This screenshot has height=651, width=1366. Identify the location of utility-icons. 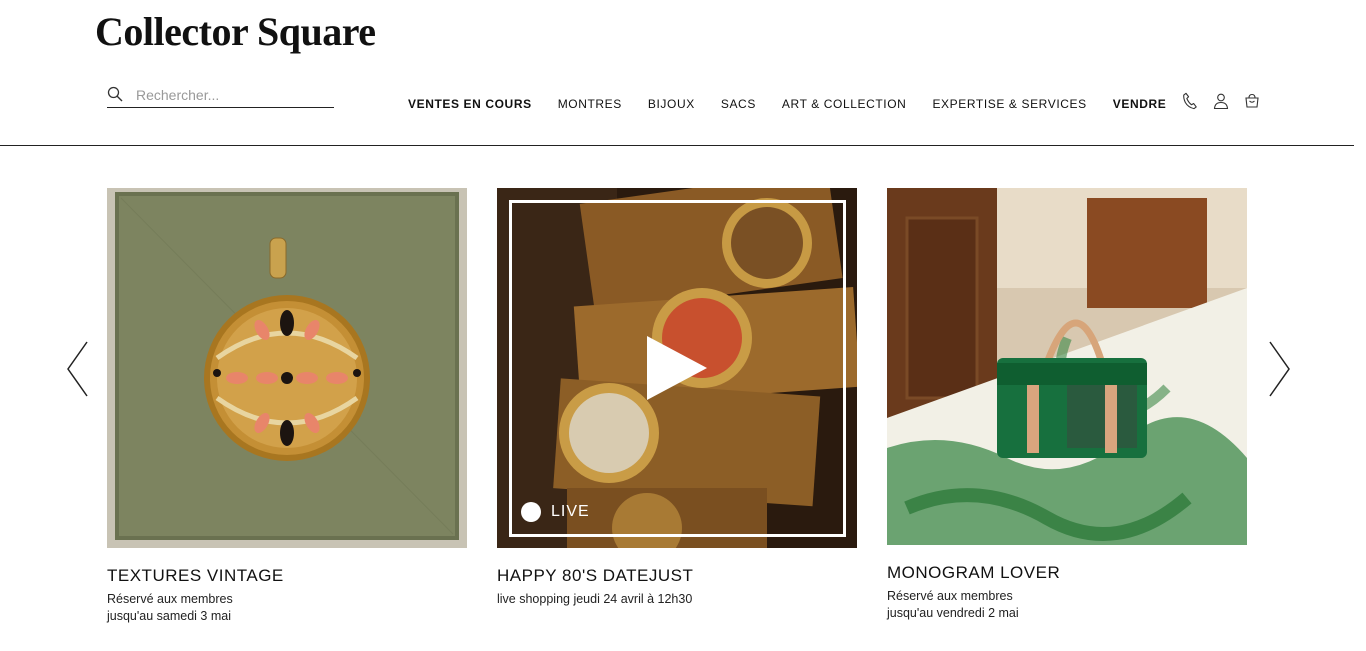
(1221, 101).